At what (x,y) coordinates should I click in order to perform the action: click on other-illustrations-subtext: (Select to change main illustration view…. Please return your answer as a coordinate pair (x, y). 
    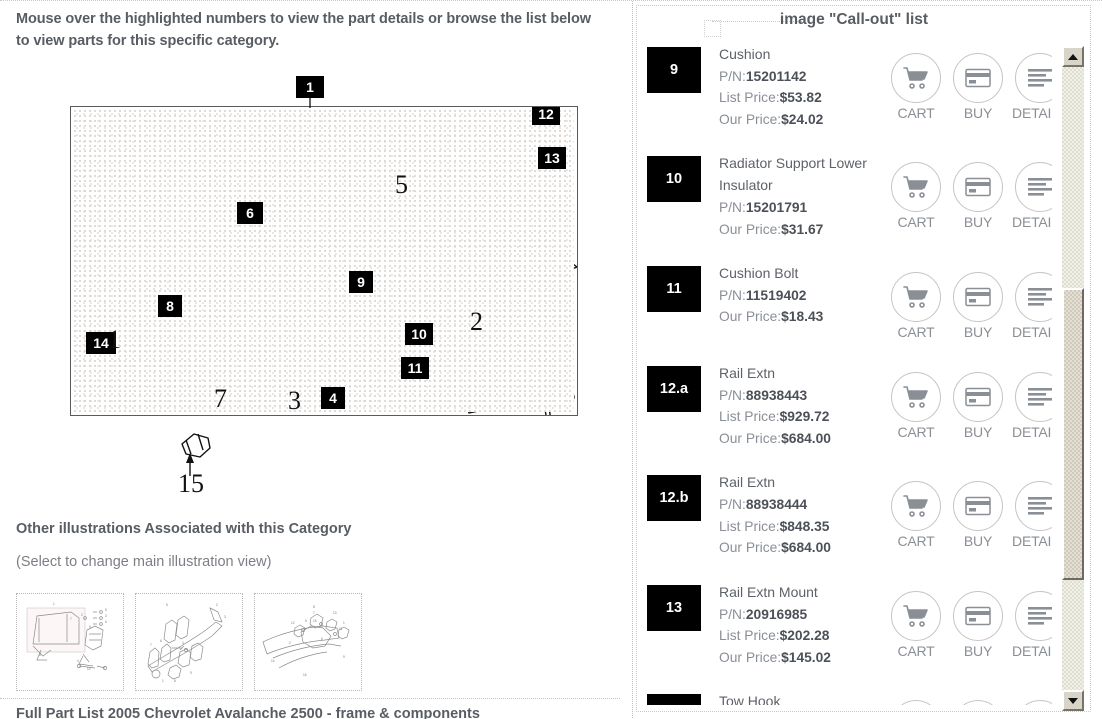
    Looking at the image, I should click on (144, 562).